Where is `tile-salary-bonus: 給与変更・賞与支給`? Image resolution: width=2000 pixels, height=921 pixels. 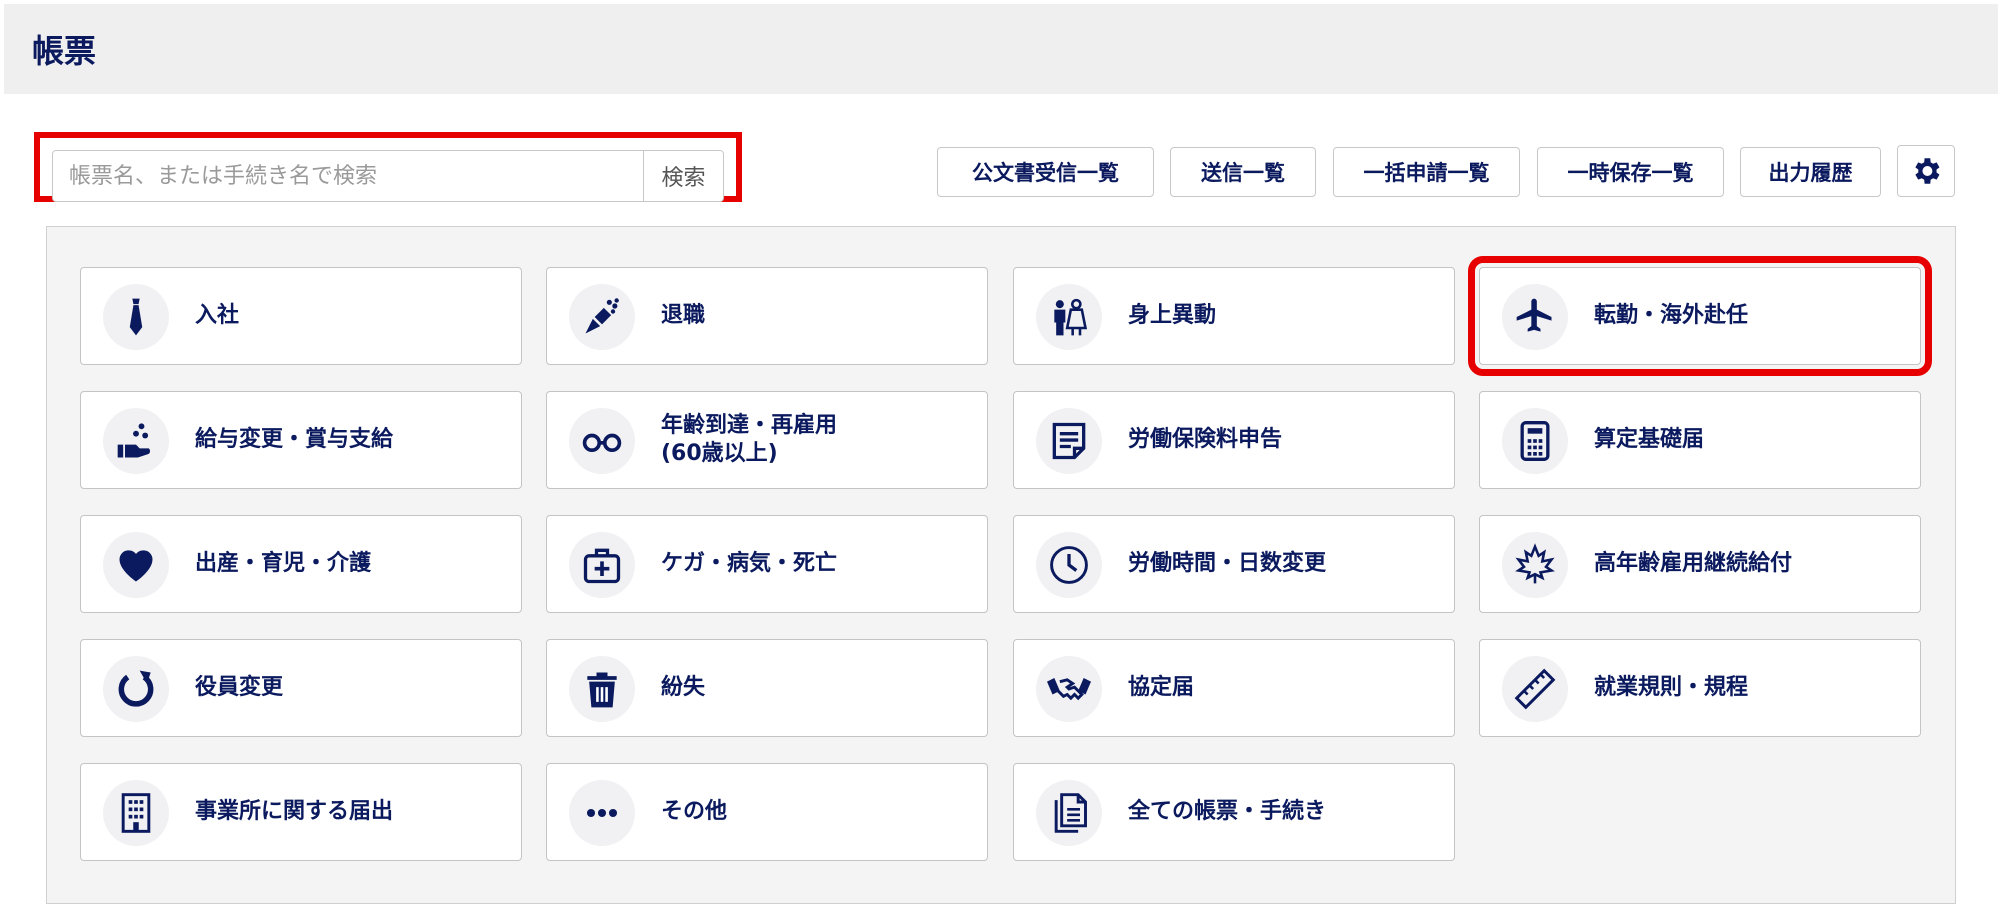 tile-salary-bonus: 給与変更・賞与支給 is located at coordinates (301, 440).